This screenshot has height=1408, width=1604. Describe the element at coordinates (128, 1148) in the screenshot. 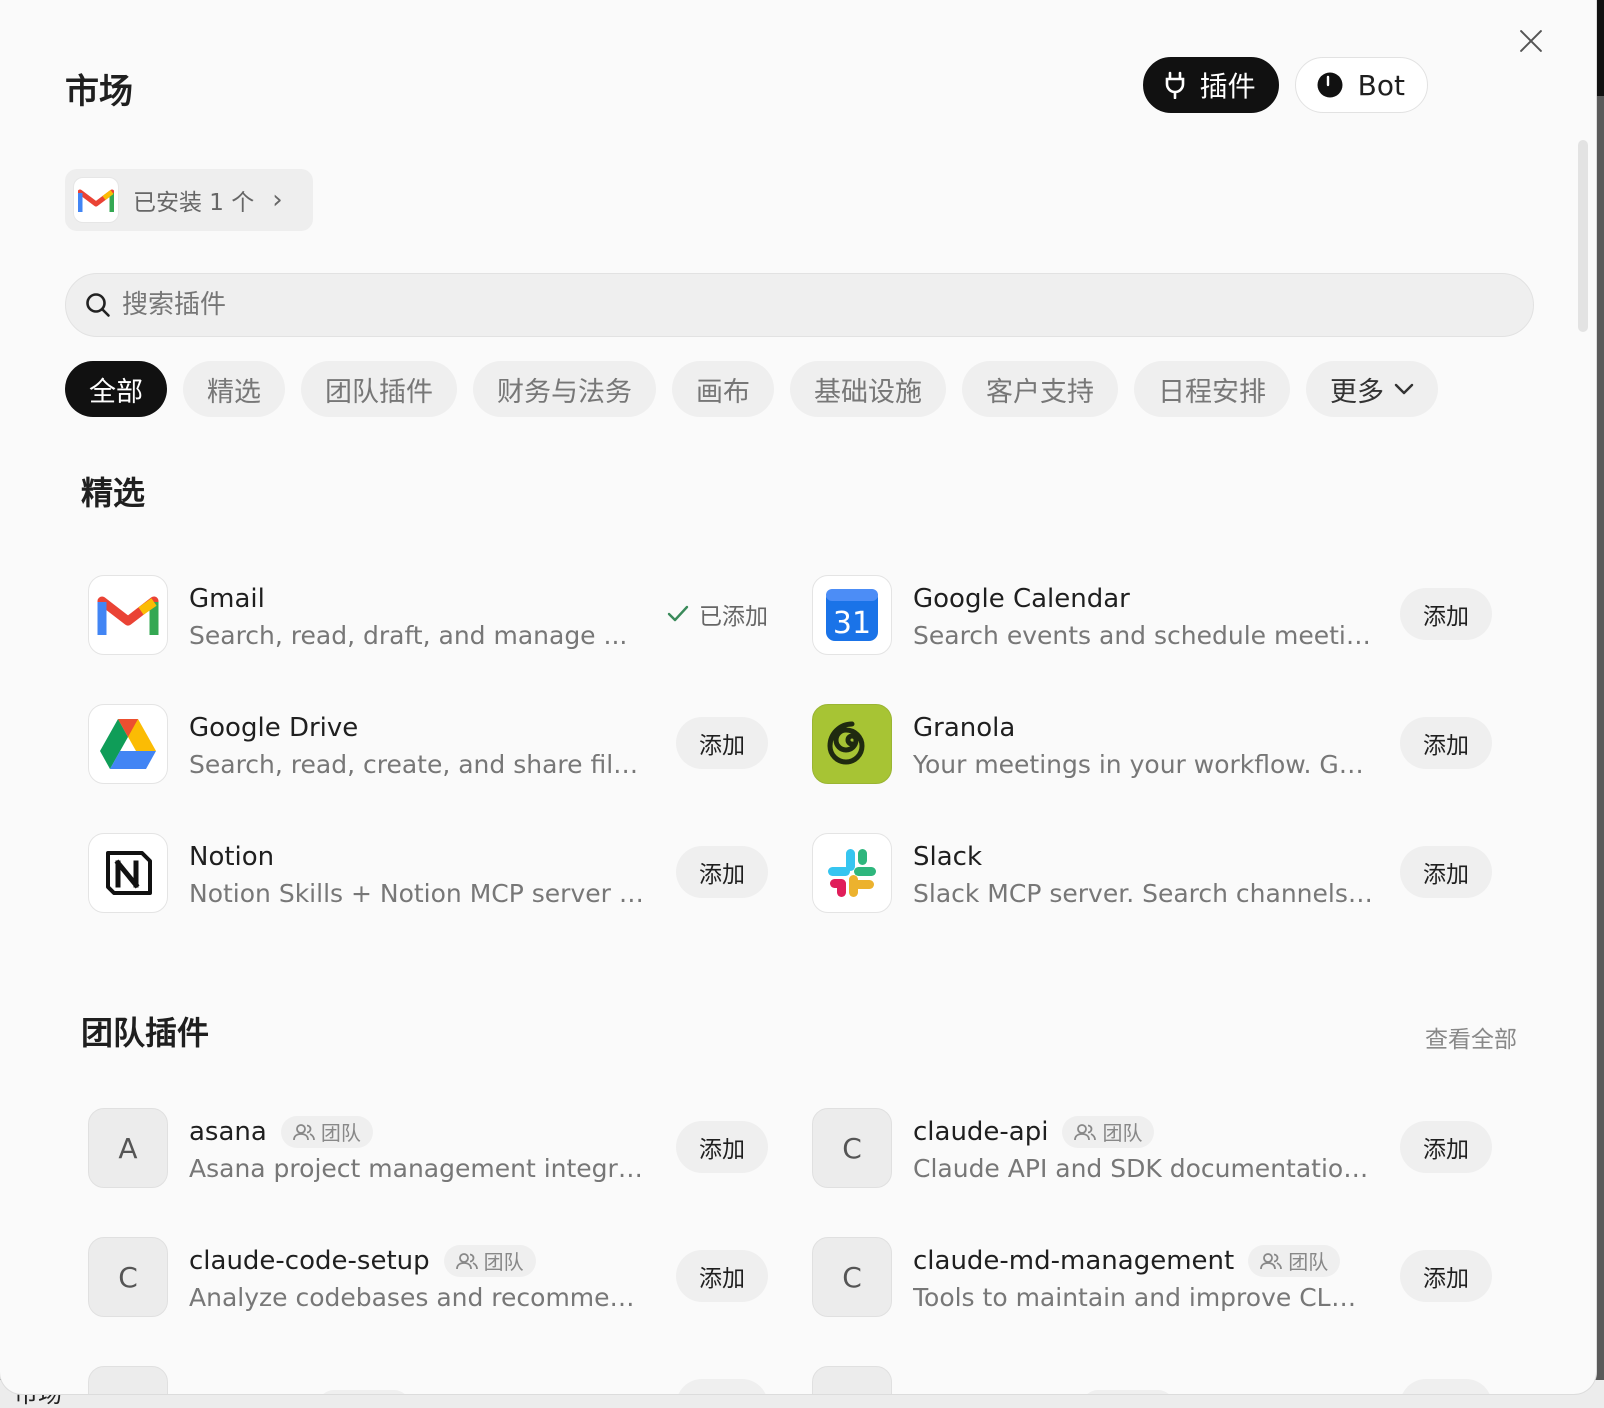

I see `letter-avatar: A` at that location.